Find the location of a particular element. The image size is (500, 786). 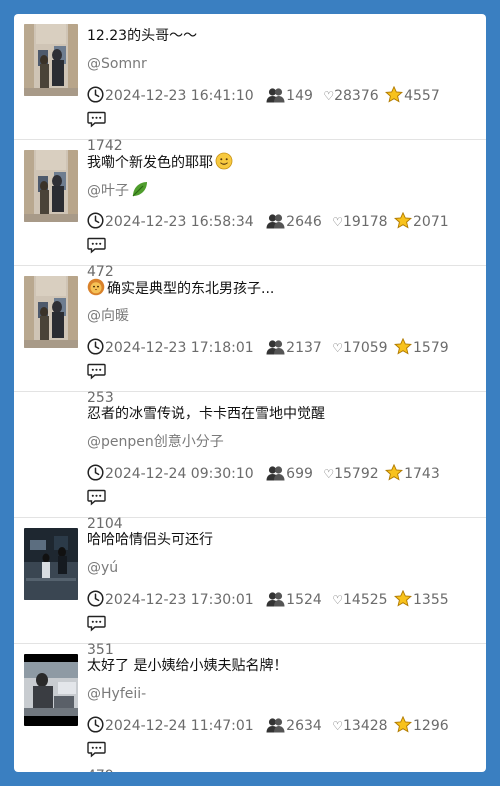

video-title: 12.23的头哥～～ is located at coordinates (282, 36).